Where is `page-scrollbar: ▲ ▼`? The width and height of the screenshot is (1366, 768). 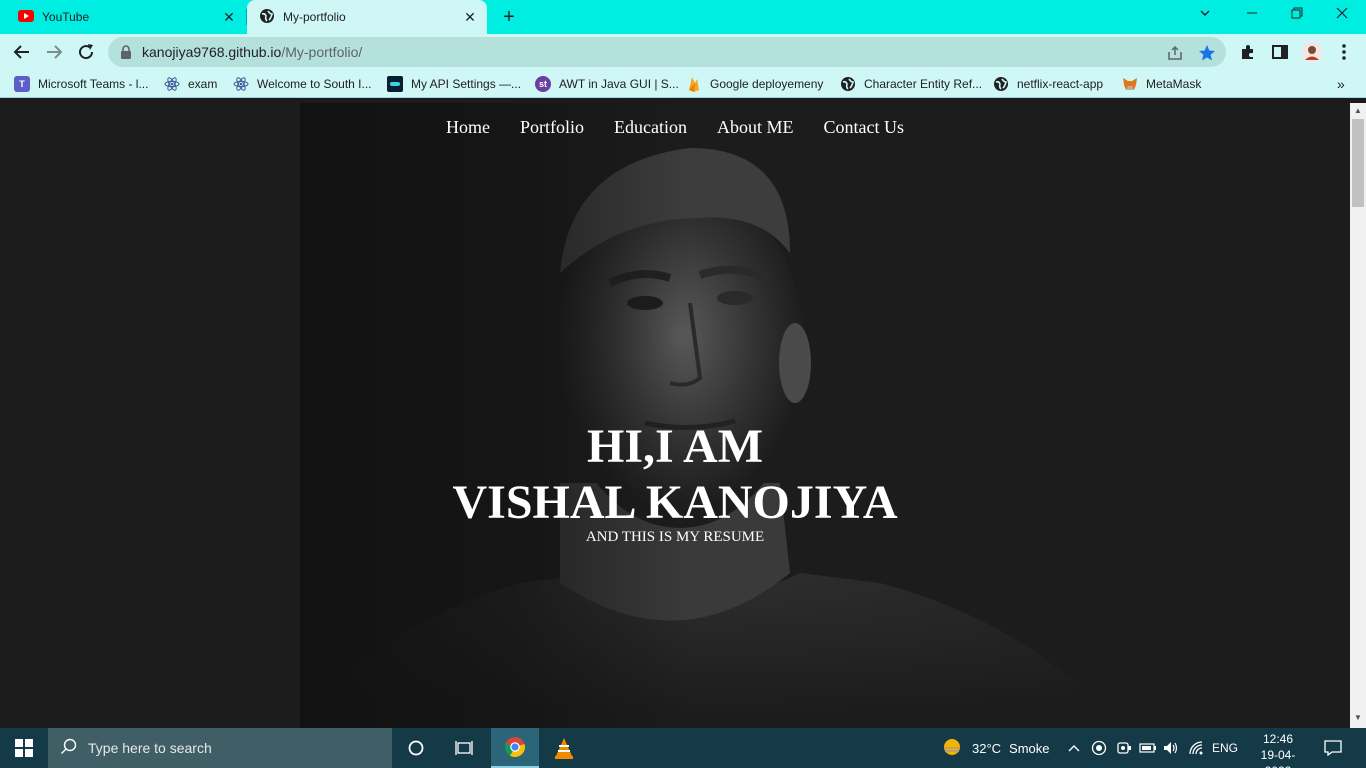
page-scrollbar: ▲ ▼ is located at coordinates (1358, 415).